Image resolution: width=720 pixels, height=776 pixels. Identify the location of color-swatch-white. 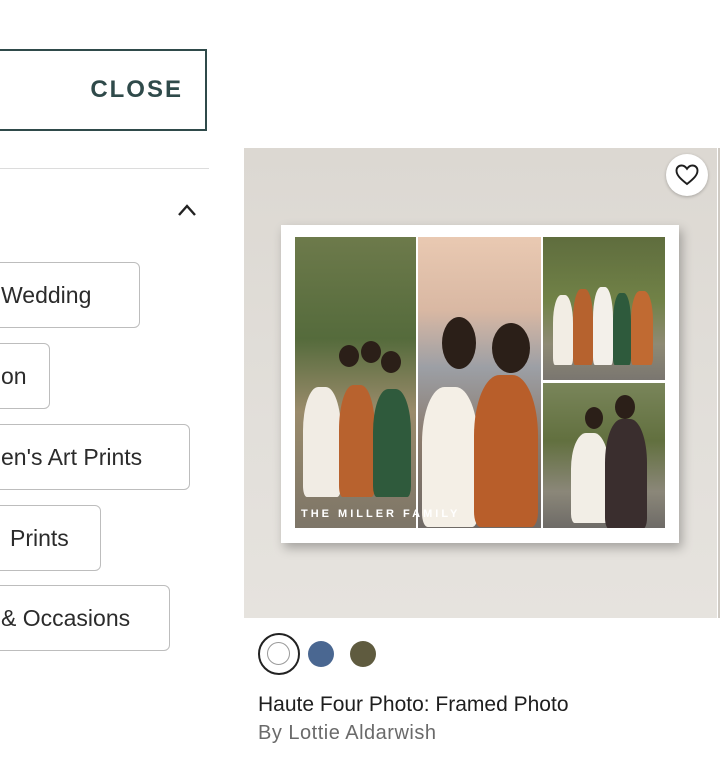
(279, 654).